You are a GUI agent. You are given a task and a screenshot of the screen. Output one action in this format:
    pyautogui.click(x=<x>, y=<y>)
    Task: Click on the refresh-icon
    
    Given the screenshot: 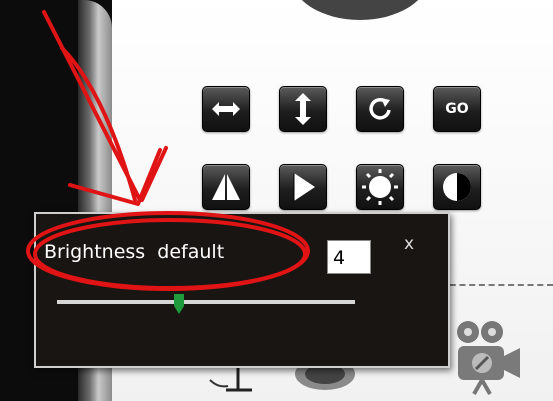 What is the action you would take?
    pyautogui.click(x=380, y=109)
    